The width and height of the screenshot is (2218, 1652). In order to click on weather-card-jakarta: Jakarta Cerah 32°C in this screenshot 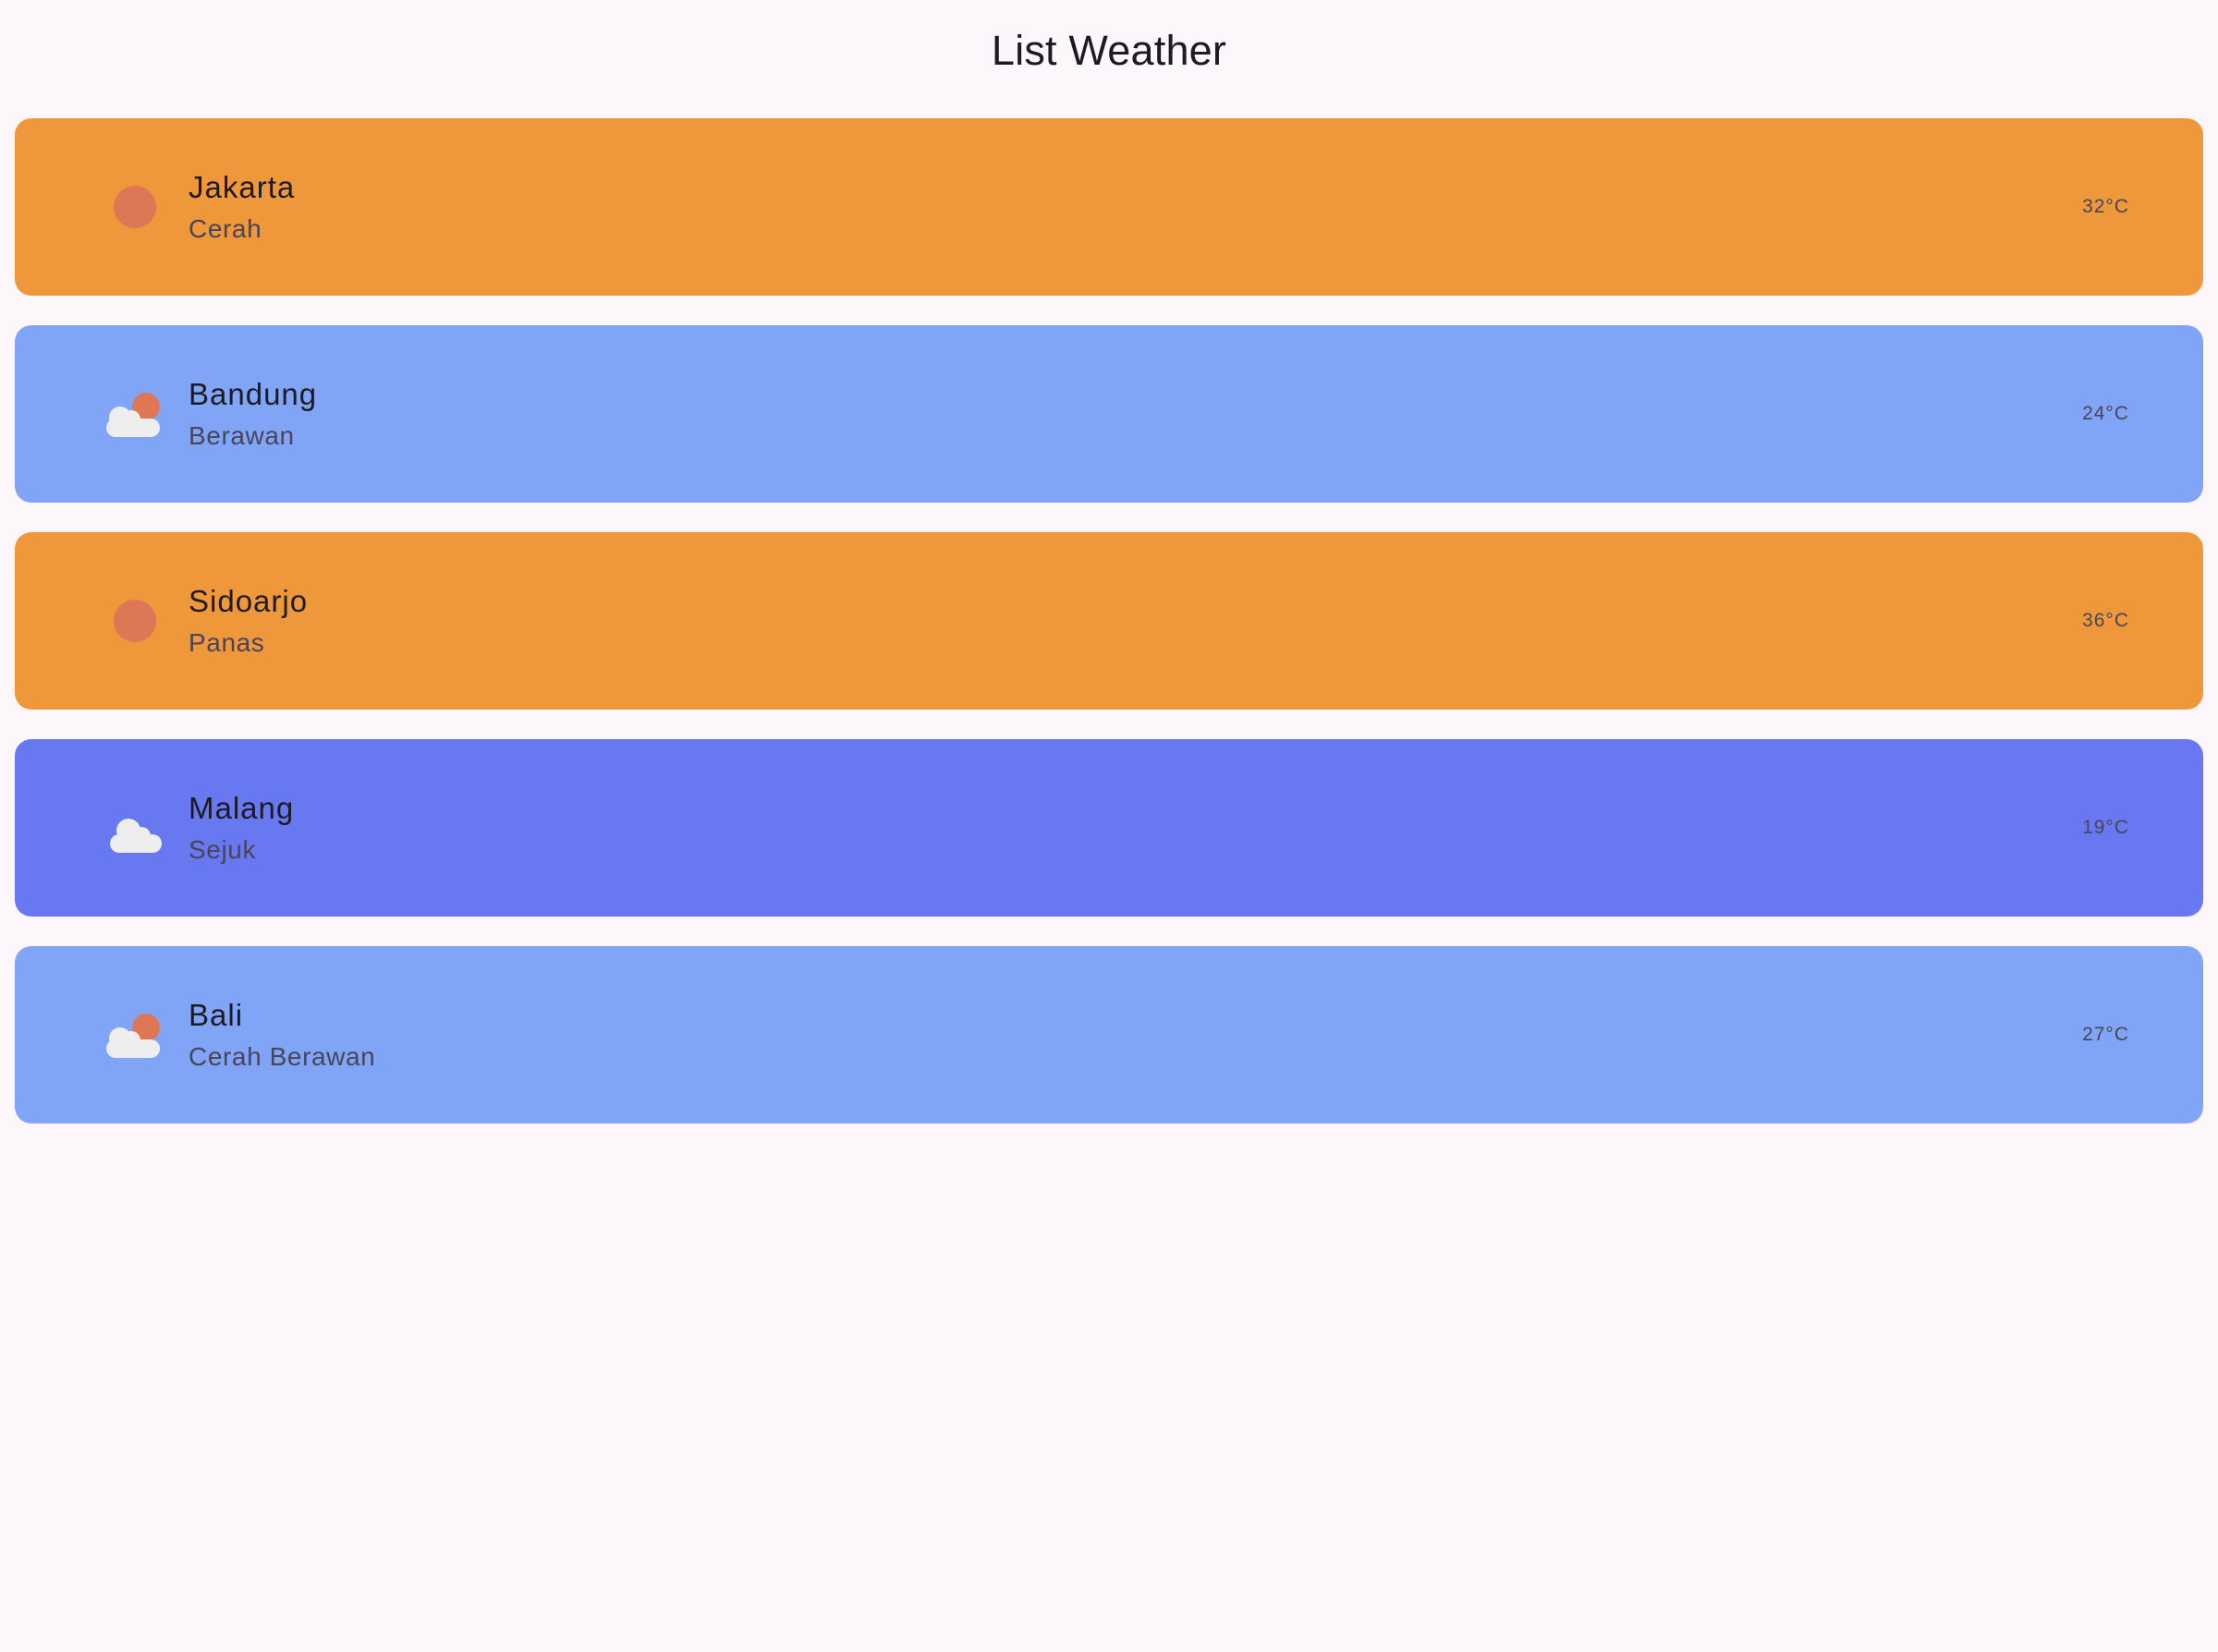, I will do `click(1109, 207)`.